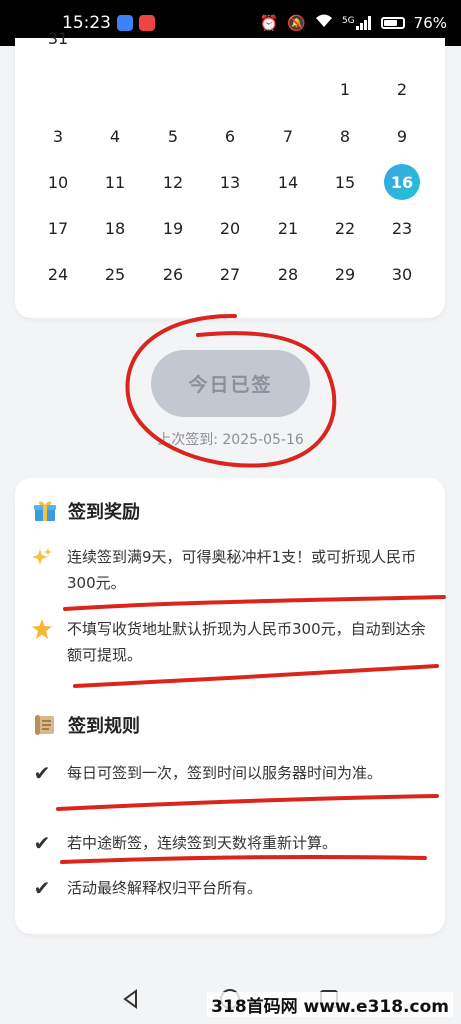 The image size is (461, 1024). Describe the element at coordinates (58, 274) in the screenshot. I see `calendar-day: 24` at that location.